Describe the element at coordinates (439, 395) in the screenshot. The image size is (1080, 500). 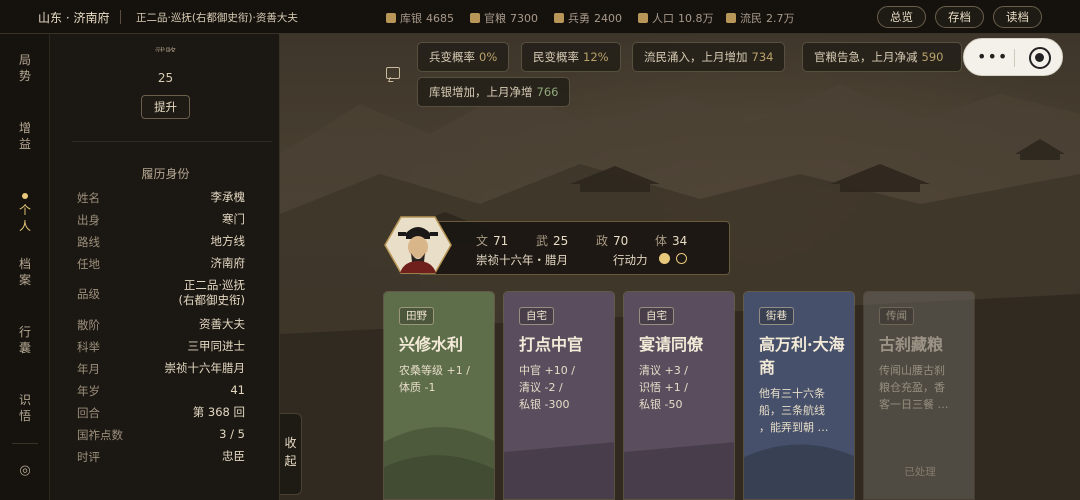
I see `event-card-irrigation: 田野 兴修水利 农桑等级 +1 / 体质 -1` at that location.